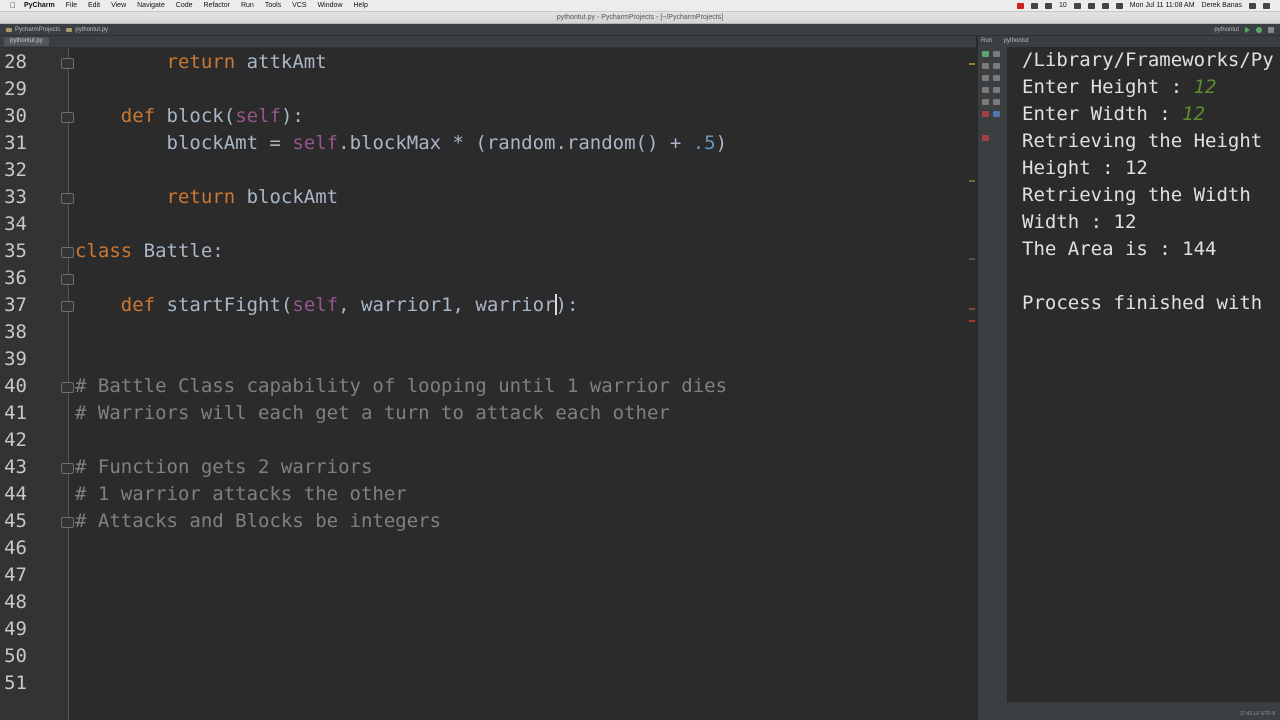  I want to click on clock: Mon Jul 11 11:08 AM, so click(1162, 5).